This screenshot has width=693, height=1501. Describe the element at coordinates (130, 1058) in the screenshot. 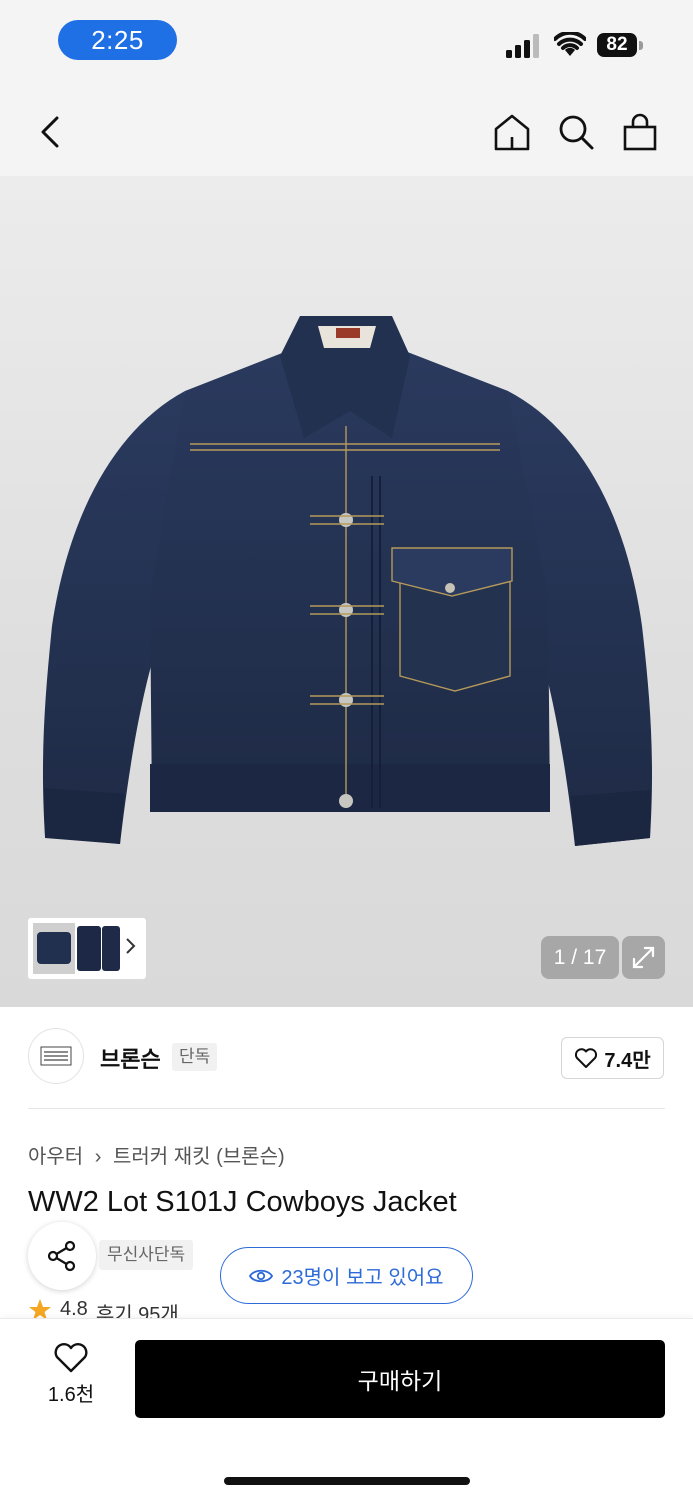

I see `brand-name: 브론슨` at that location.